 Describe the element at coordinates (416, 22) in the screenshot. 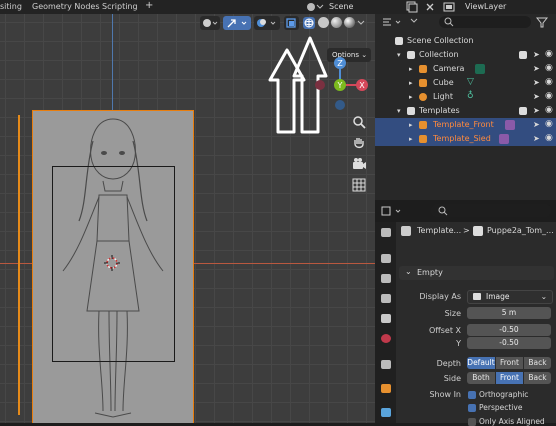

I see `display-mode-icon` at that location.